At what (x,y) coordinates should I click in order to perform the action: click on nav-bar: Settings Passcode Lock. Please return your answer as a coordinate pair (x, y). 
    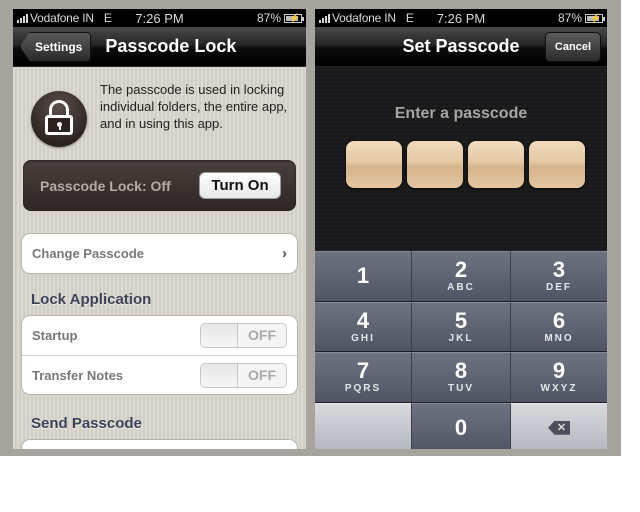
    Looking at the image, I should click on (159, 47).